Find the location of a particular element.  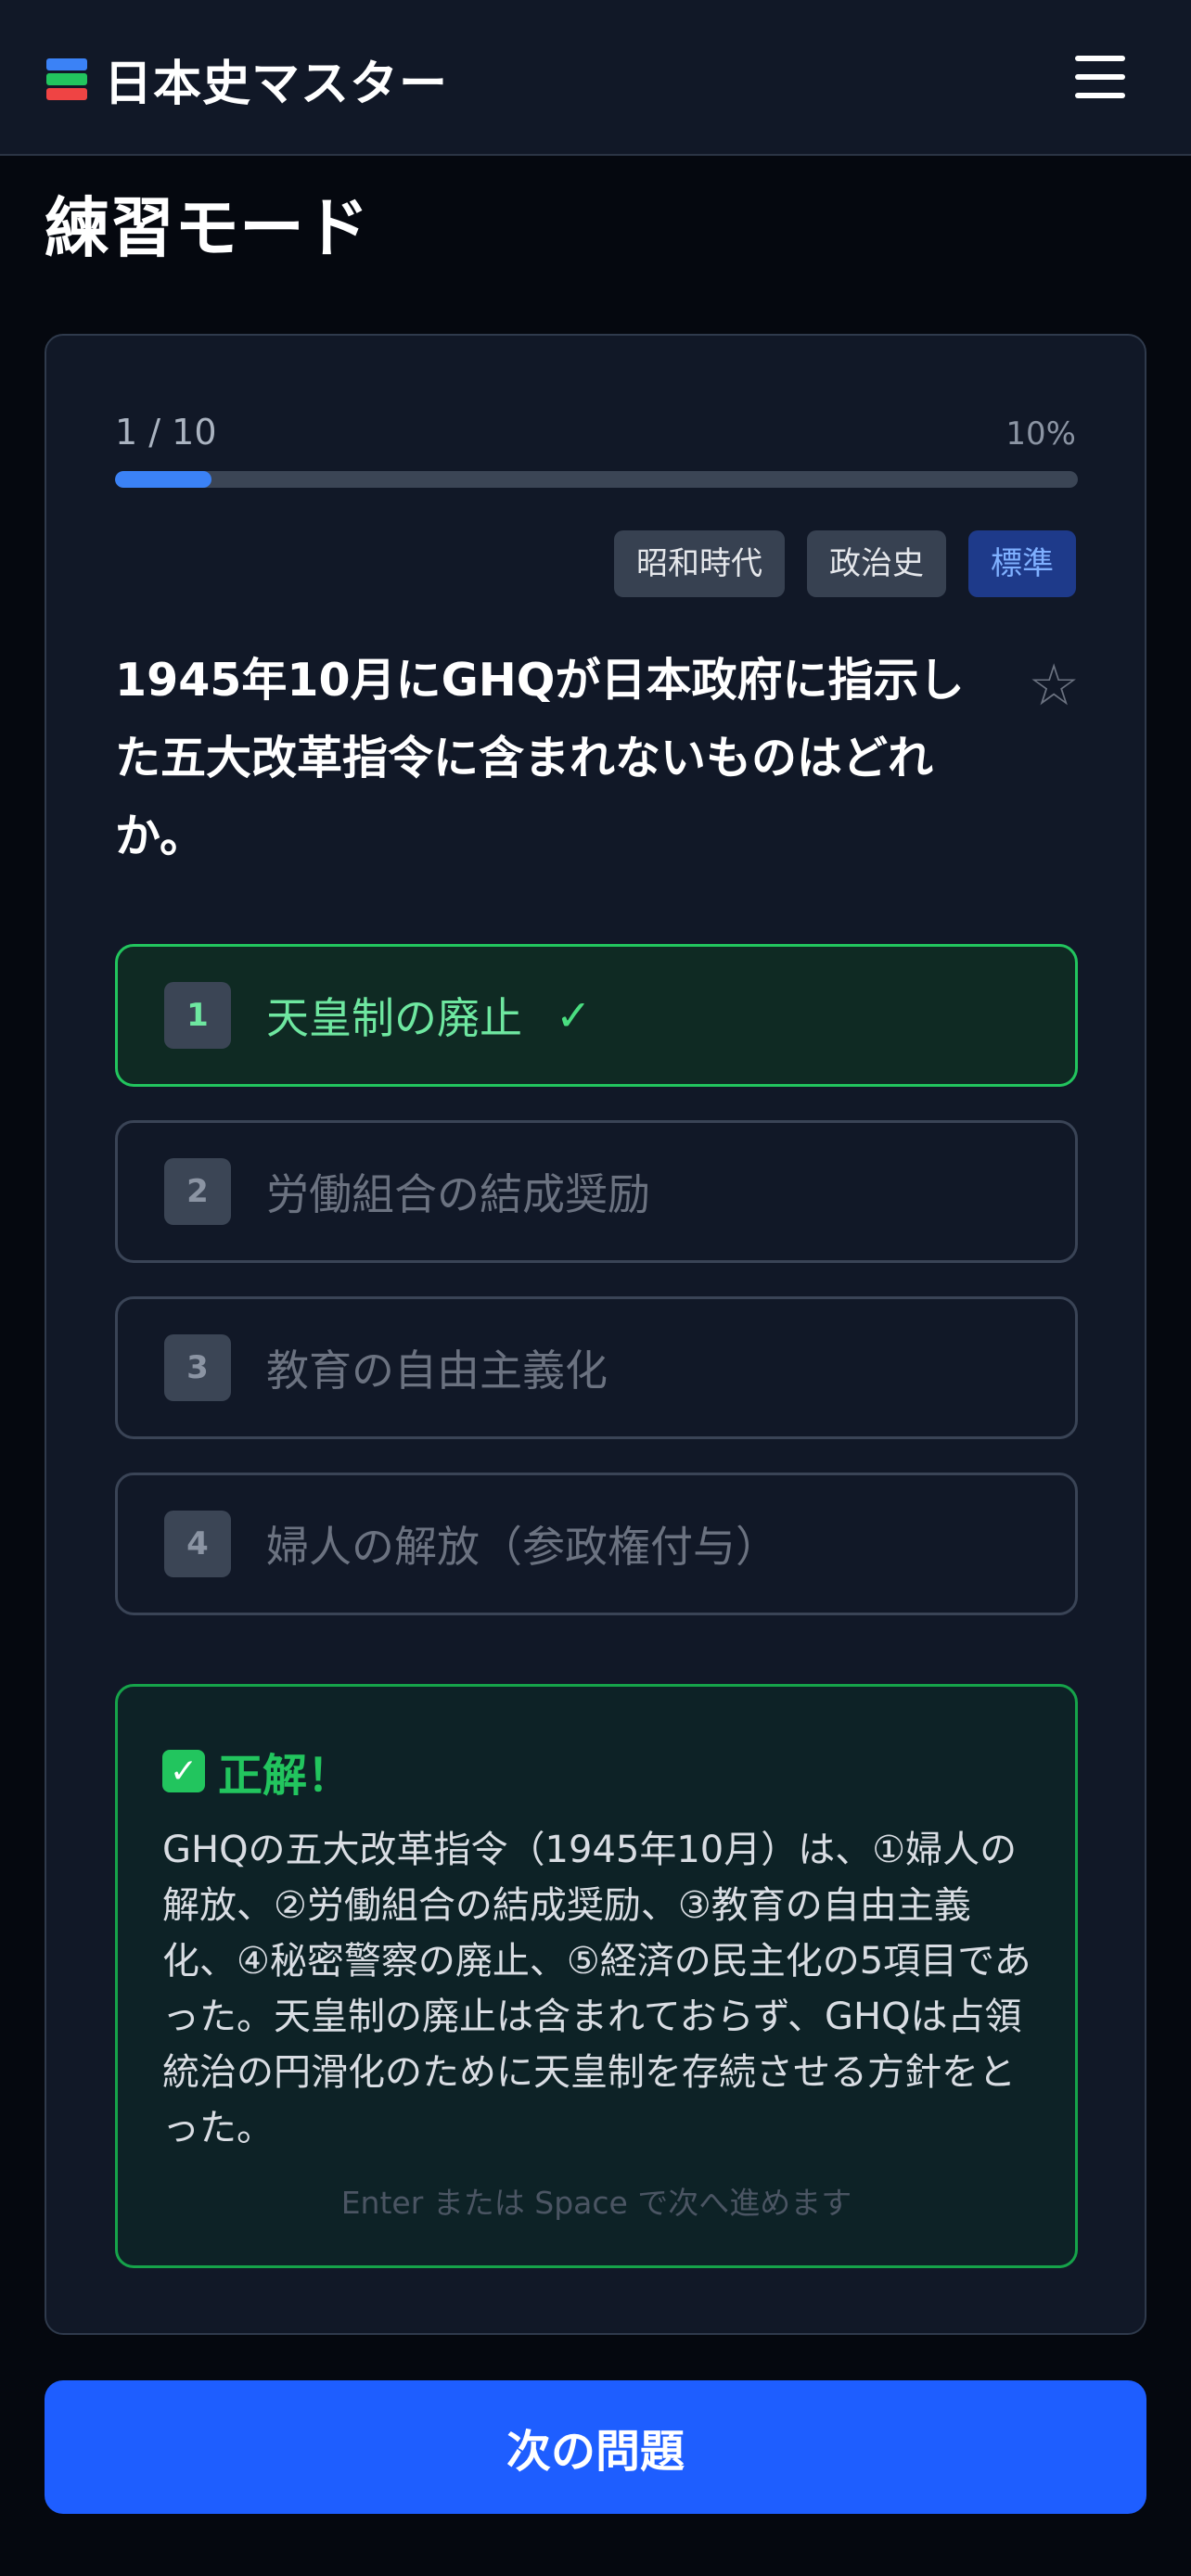

option-text: 婦人の解放（参政権付与） is located at coordinates (522, 1547).